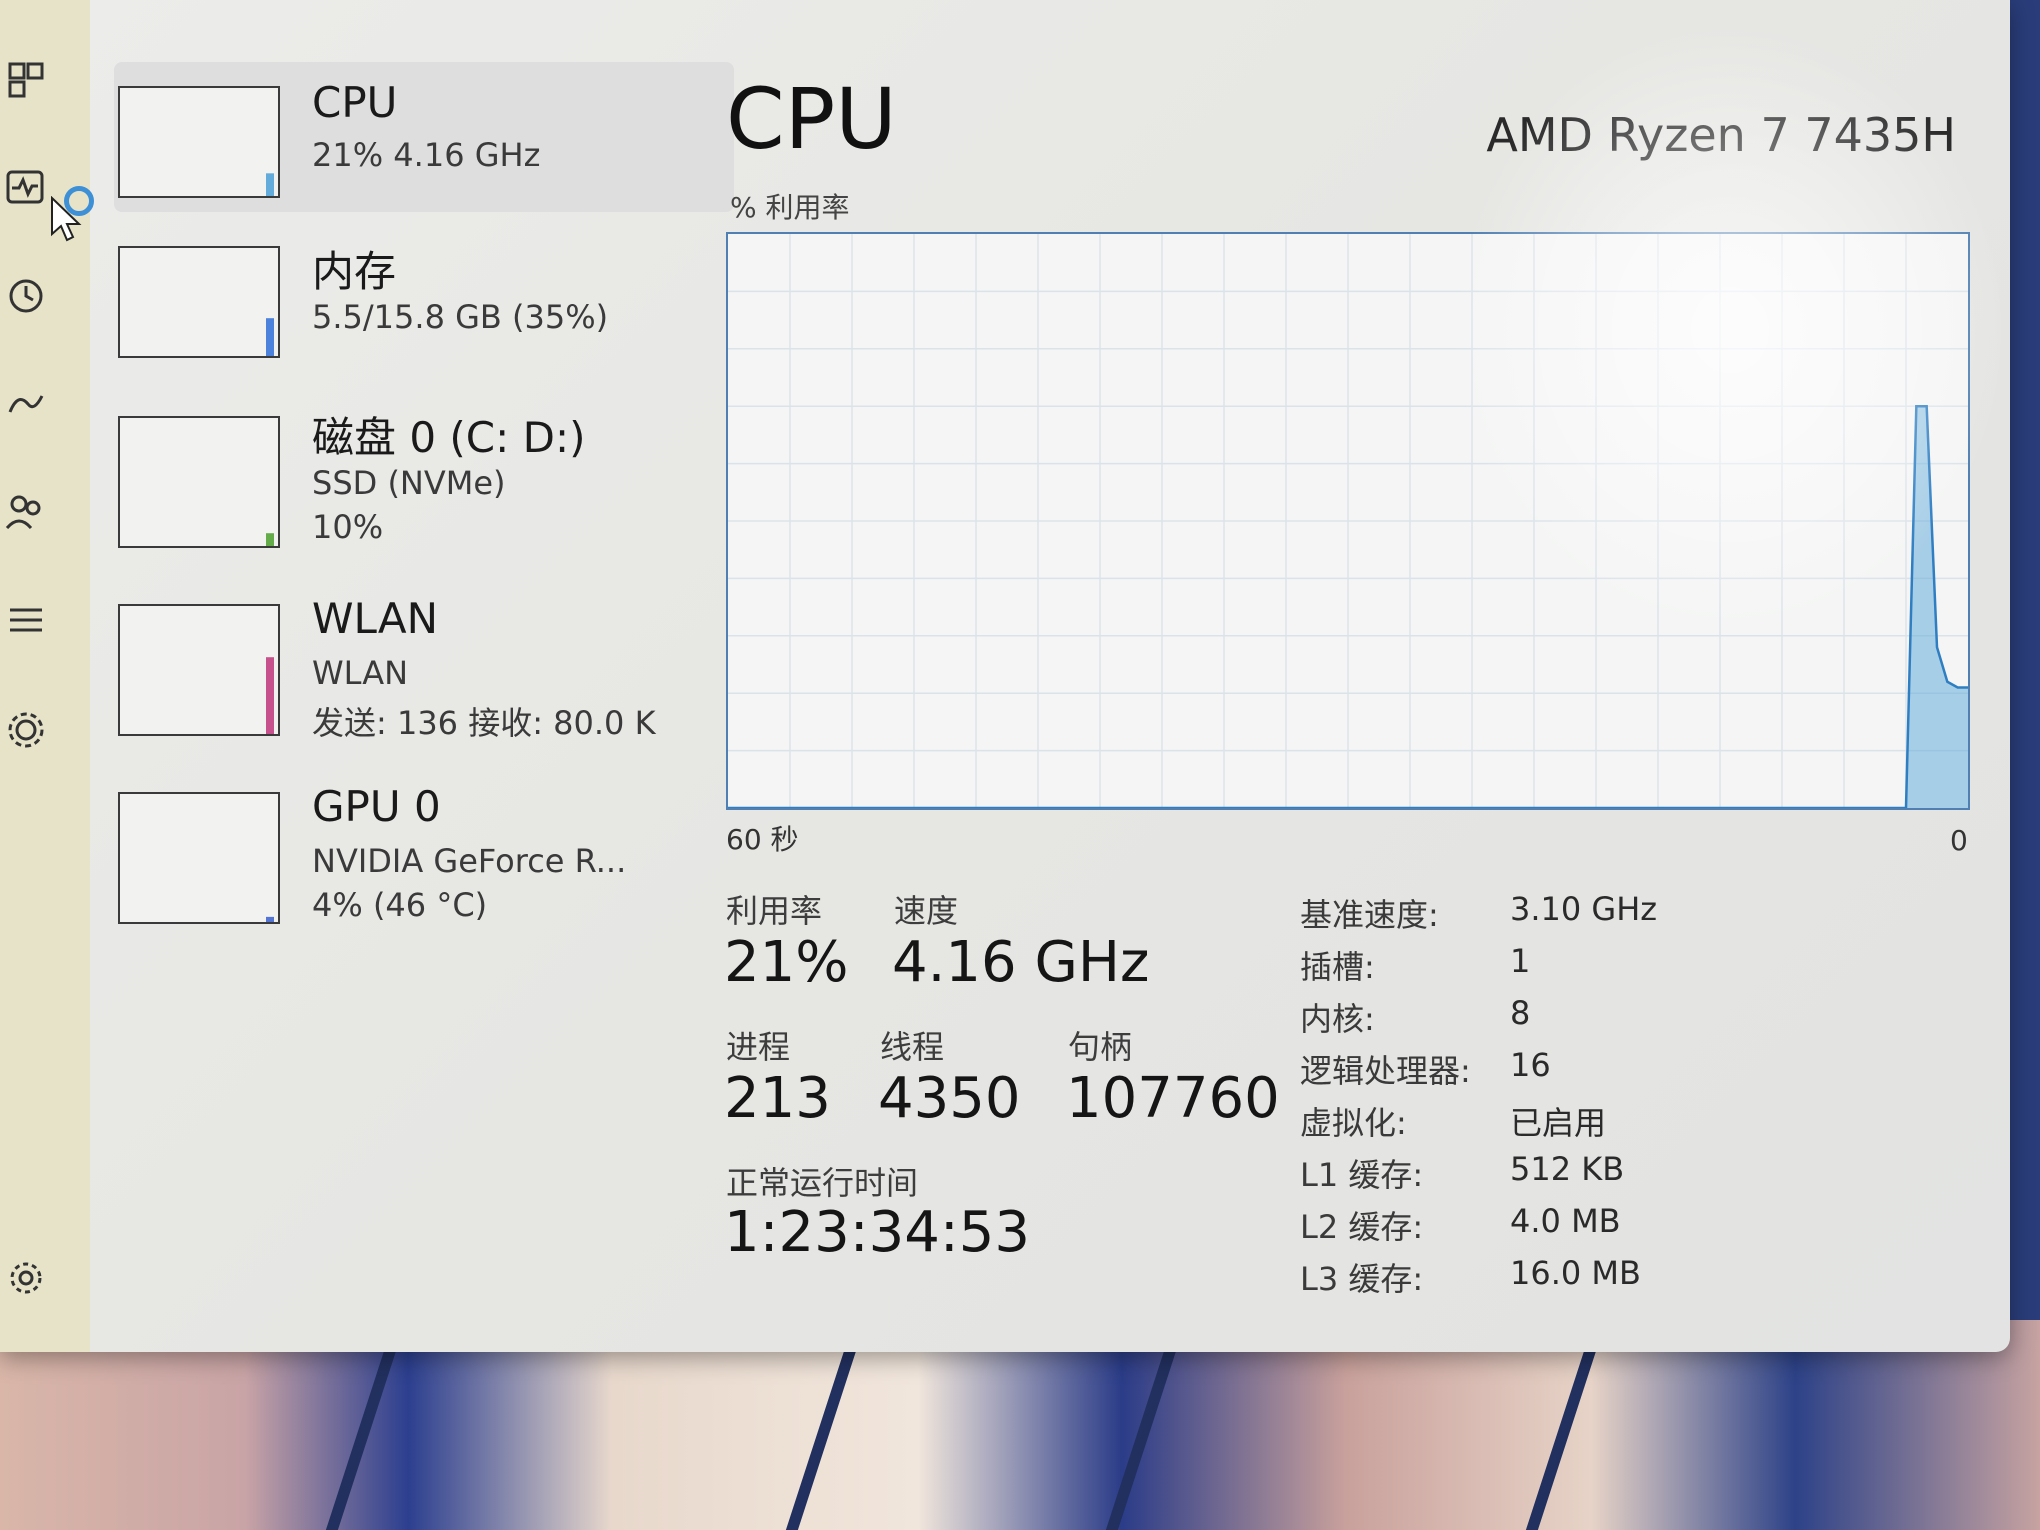 Image resolution: width=2040 pixels, height=1530 pixels. I want to click on speed-label: 速度, so click(926, 911).